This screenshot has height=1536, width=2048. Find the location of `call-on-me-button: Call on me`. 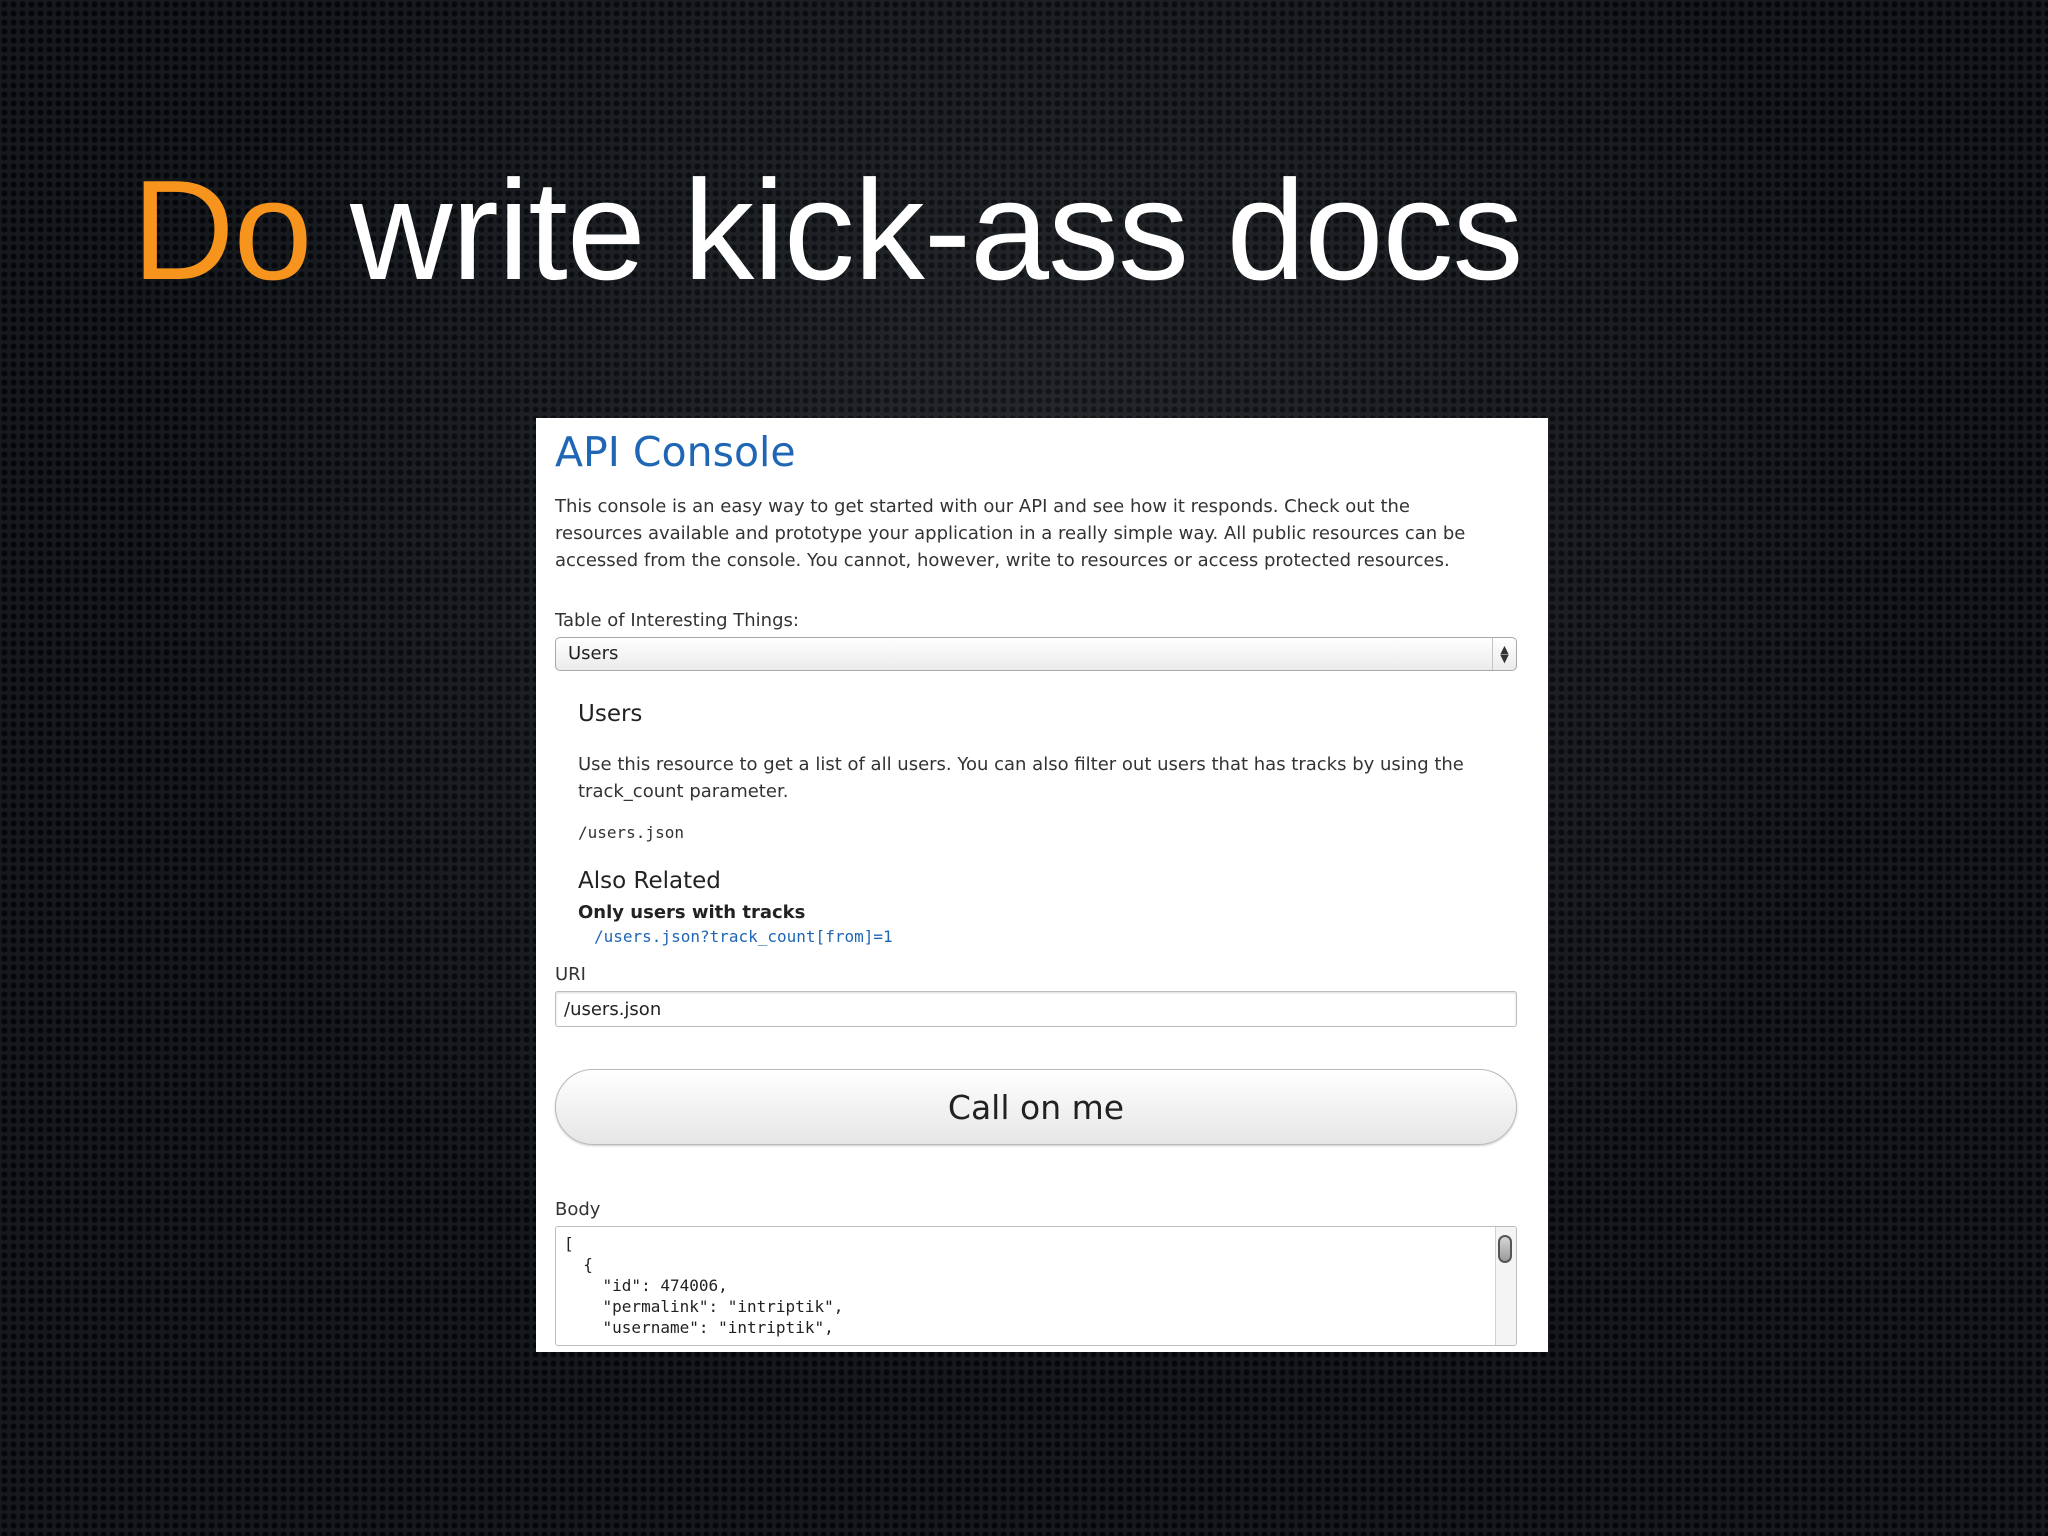

call-on-me-button: Call on me is located at coordinates (1036, 1107).